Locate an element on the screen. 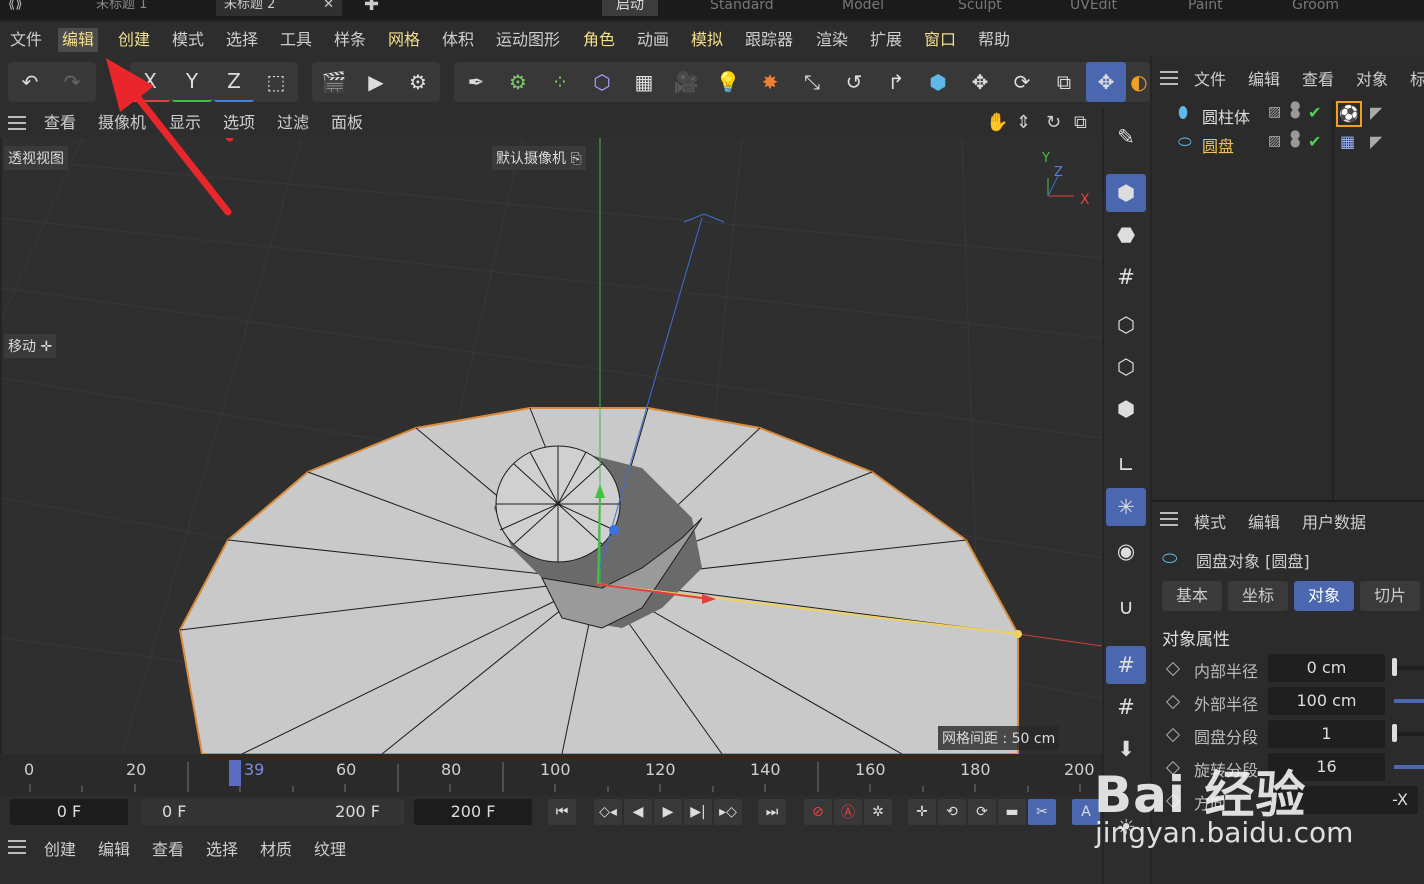 The height and width of the screenshot is (884, 1424). polygon-mode-icon: ⬢ is located at coordinates (1126, 409).